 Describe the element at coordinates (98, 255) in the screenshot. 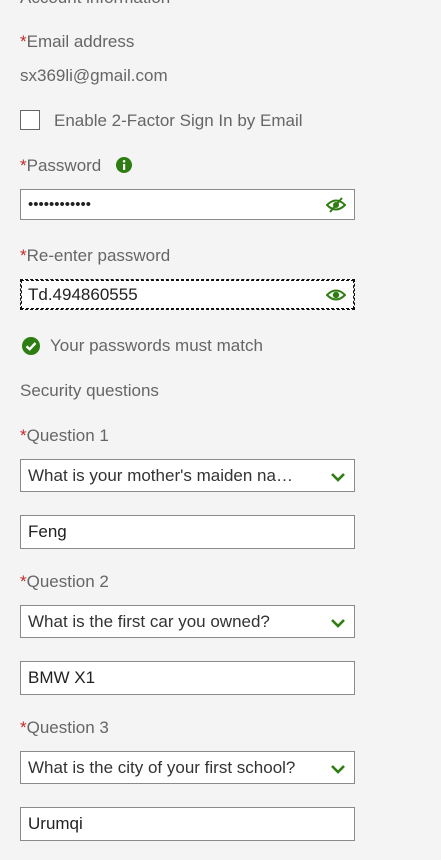

I see `reenter-password-label-text: Re-enter password` at that location.